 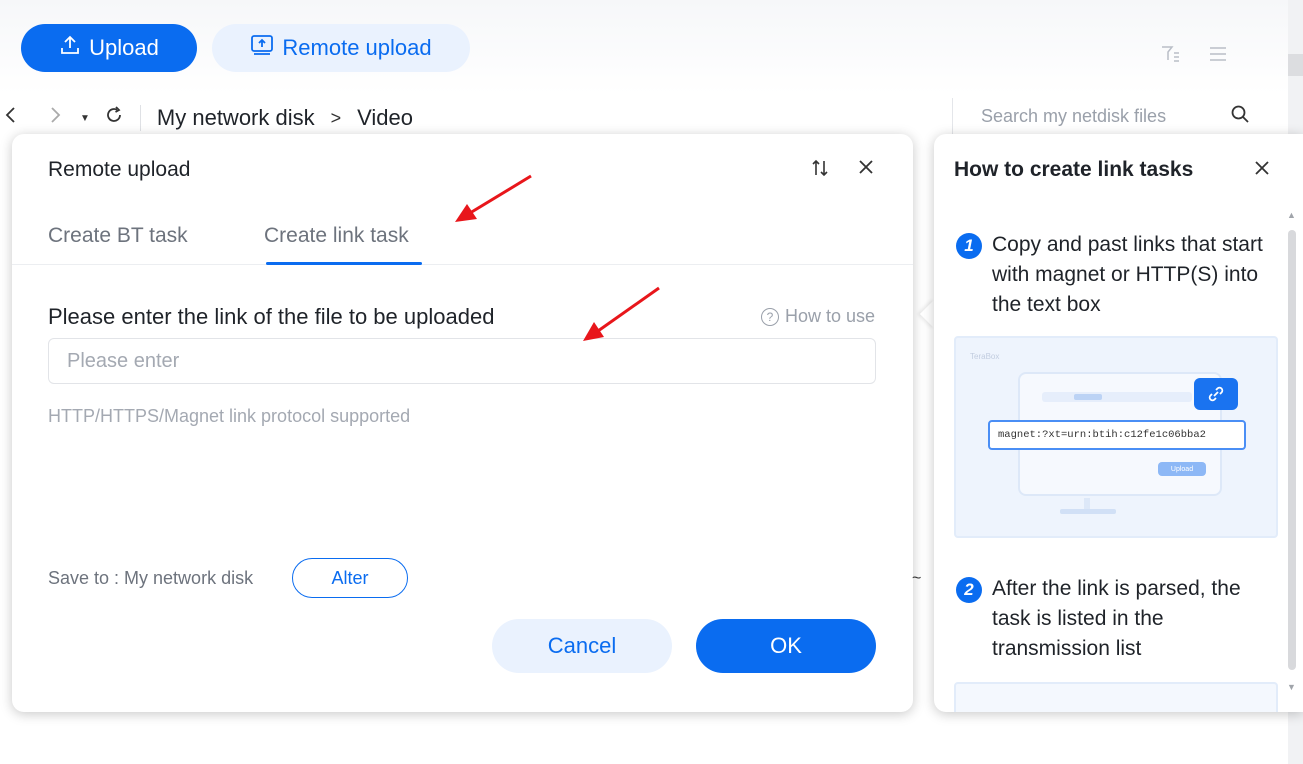 What do you see at coordinates (350, 578) in the screenshot?
I see `alter-button: Alter` at bounding box center [350, 578].